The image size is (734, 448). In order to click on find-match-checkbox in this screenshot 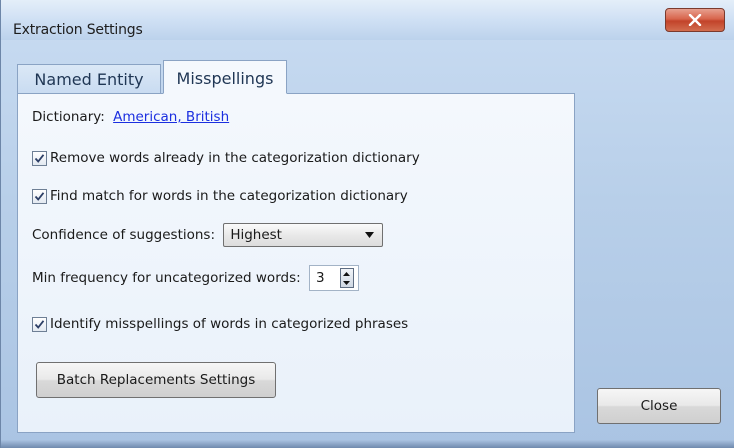, I will do `click(39, 196)`.